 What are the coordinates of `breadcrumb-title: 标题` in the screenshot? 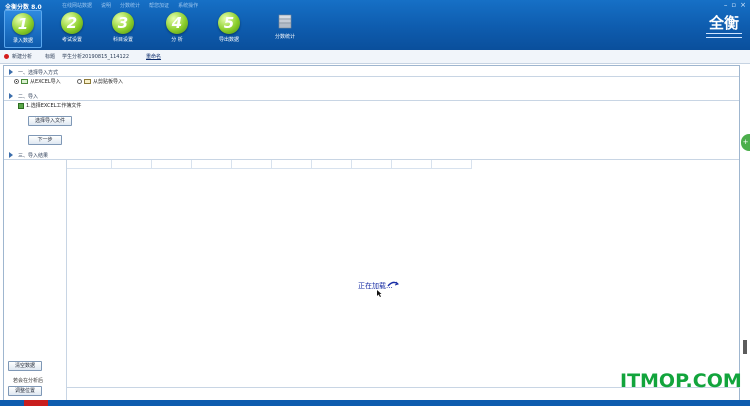 It's located at (50, 57).